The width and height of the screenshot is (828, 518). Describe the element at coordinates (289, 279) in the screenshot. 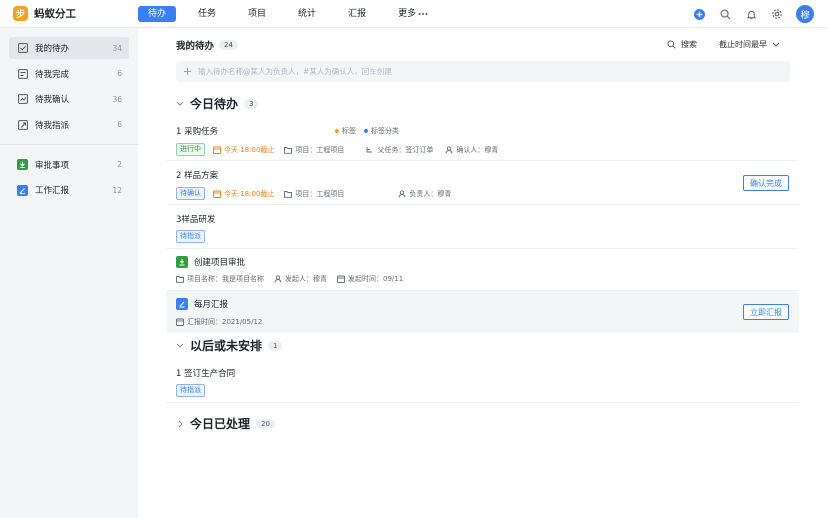

I see `task-meta: 项目名称：我是项目名称 发起人：穆青 发起时间：09/11` at that location.